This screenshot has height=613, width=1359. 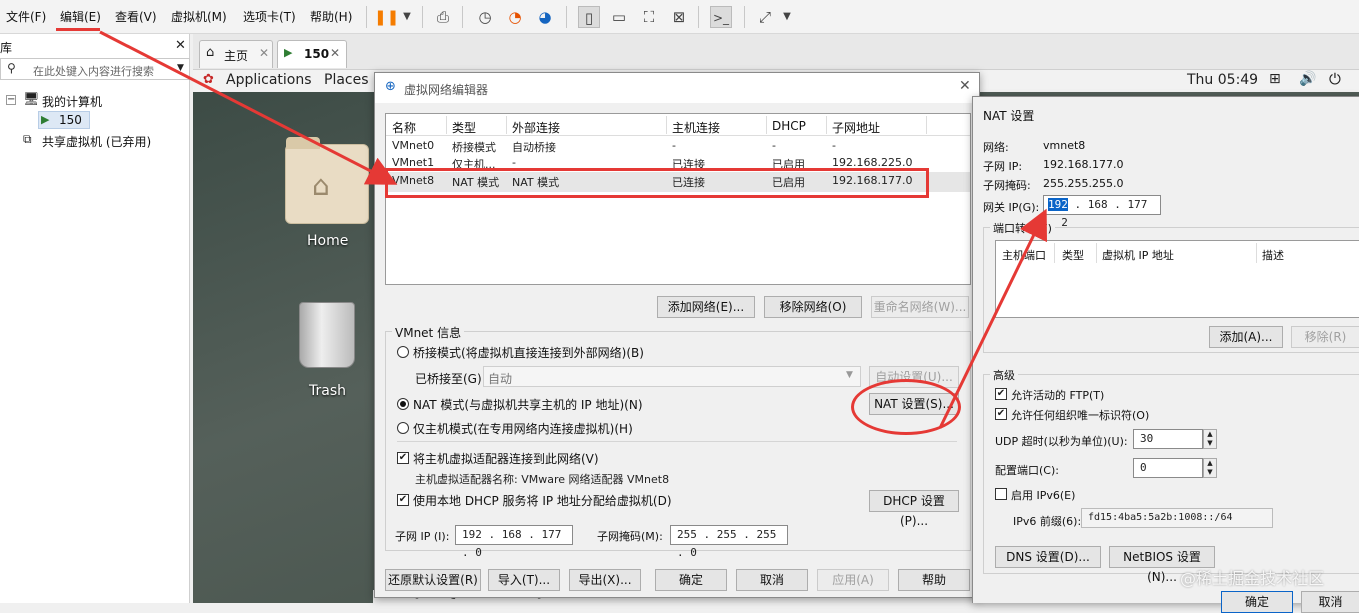 What do you see at coordinates (1001, 414) in the screenshot?
I see `allow-oui-checkbox: ✔` at bounding box center [1001, 414].